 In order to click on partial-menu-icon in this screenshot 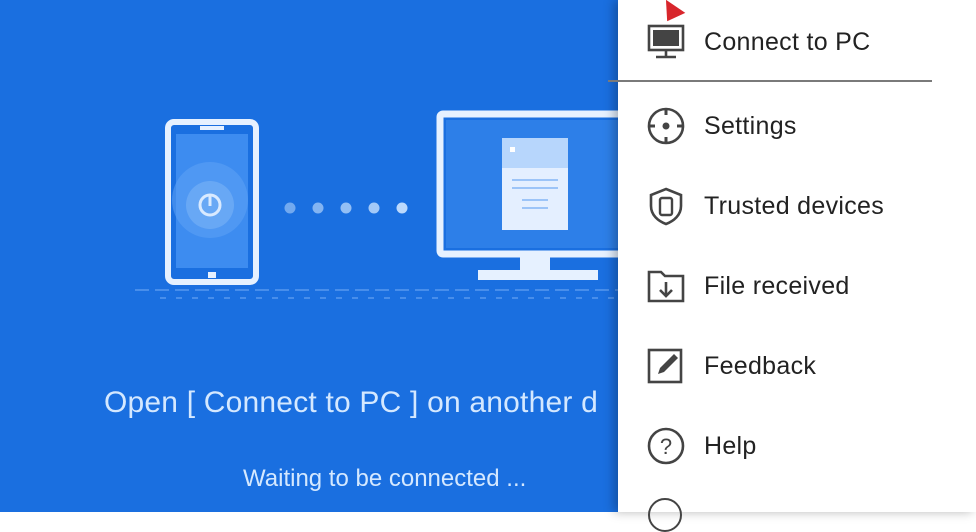, I will do `click(665, 515)`.